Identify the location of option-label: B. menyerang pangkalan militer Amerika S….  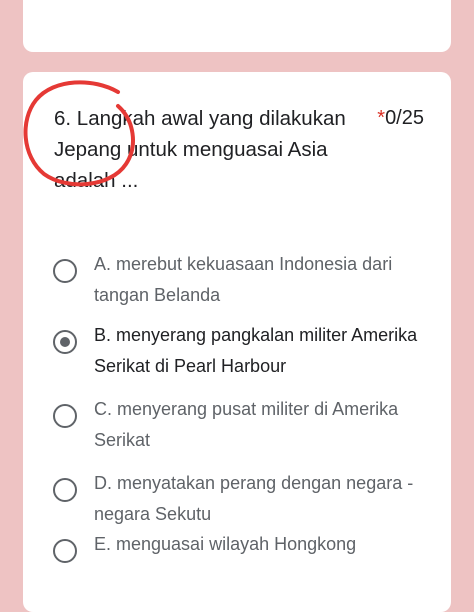
(256, 350).